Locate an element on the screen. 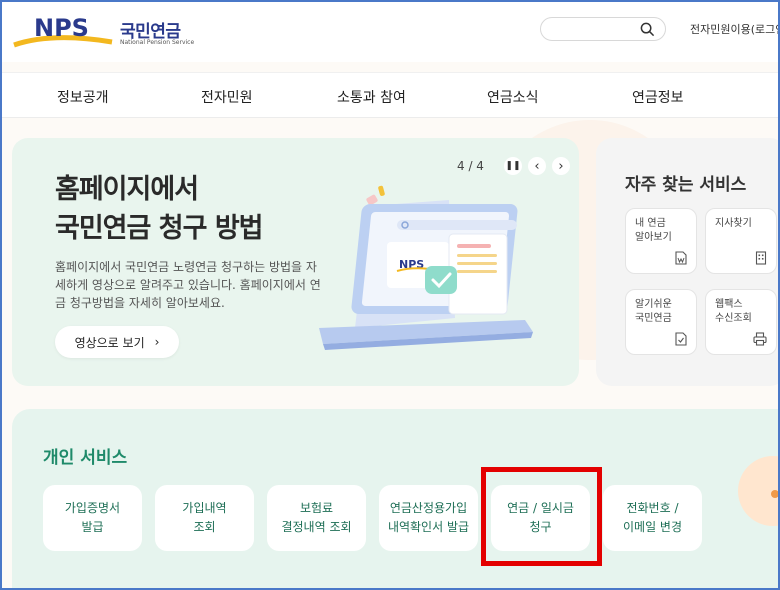 The height and width of the screenshot is (590, 780). watch-video-label: 영상으로 보기 is located at coordinates (109, 342).